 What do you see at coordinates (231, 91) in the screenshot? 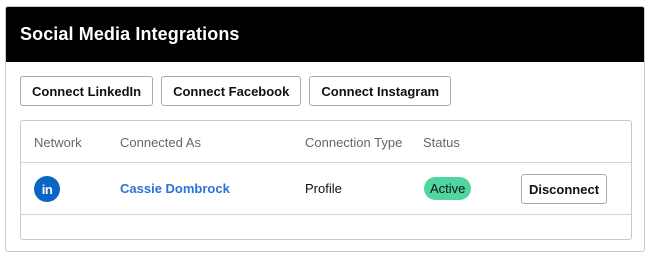
I see `connect-facebook-button: Connect Facebook` at bounding box center [231, 91].